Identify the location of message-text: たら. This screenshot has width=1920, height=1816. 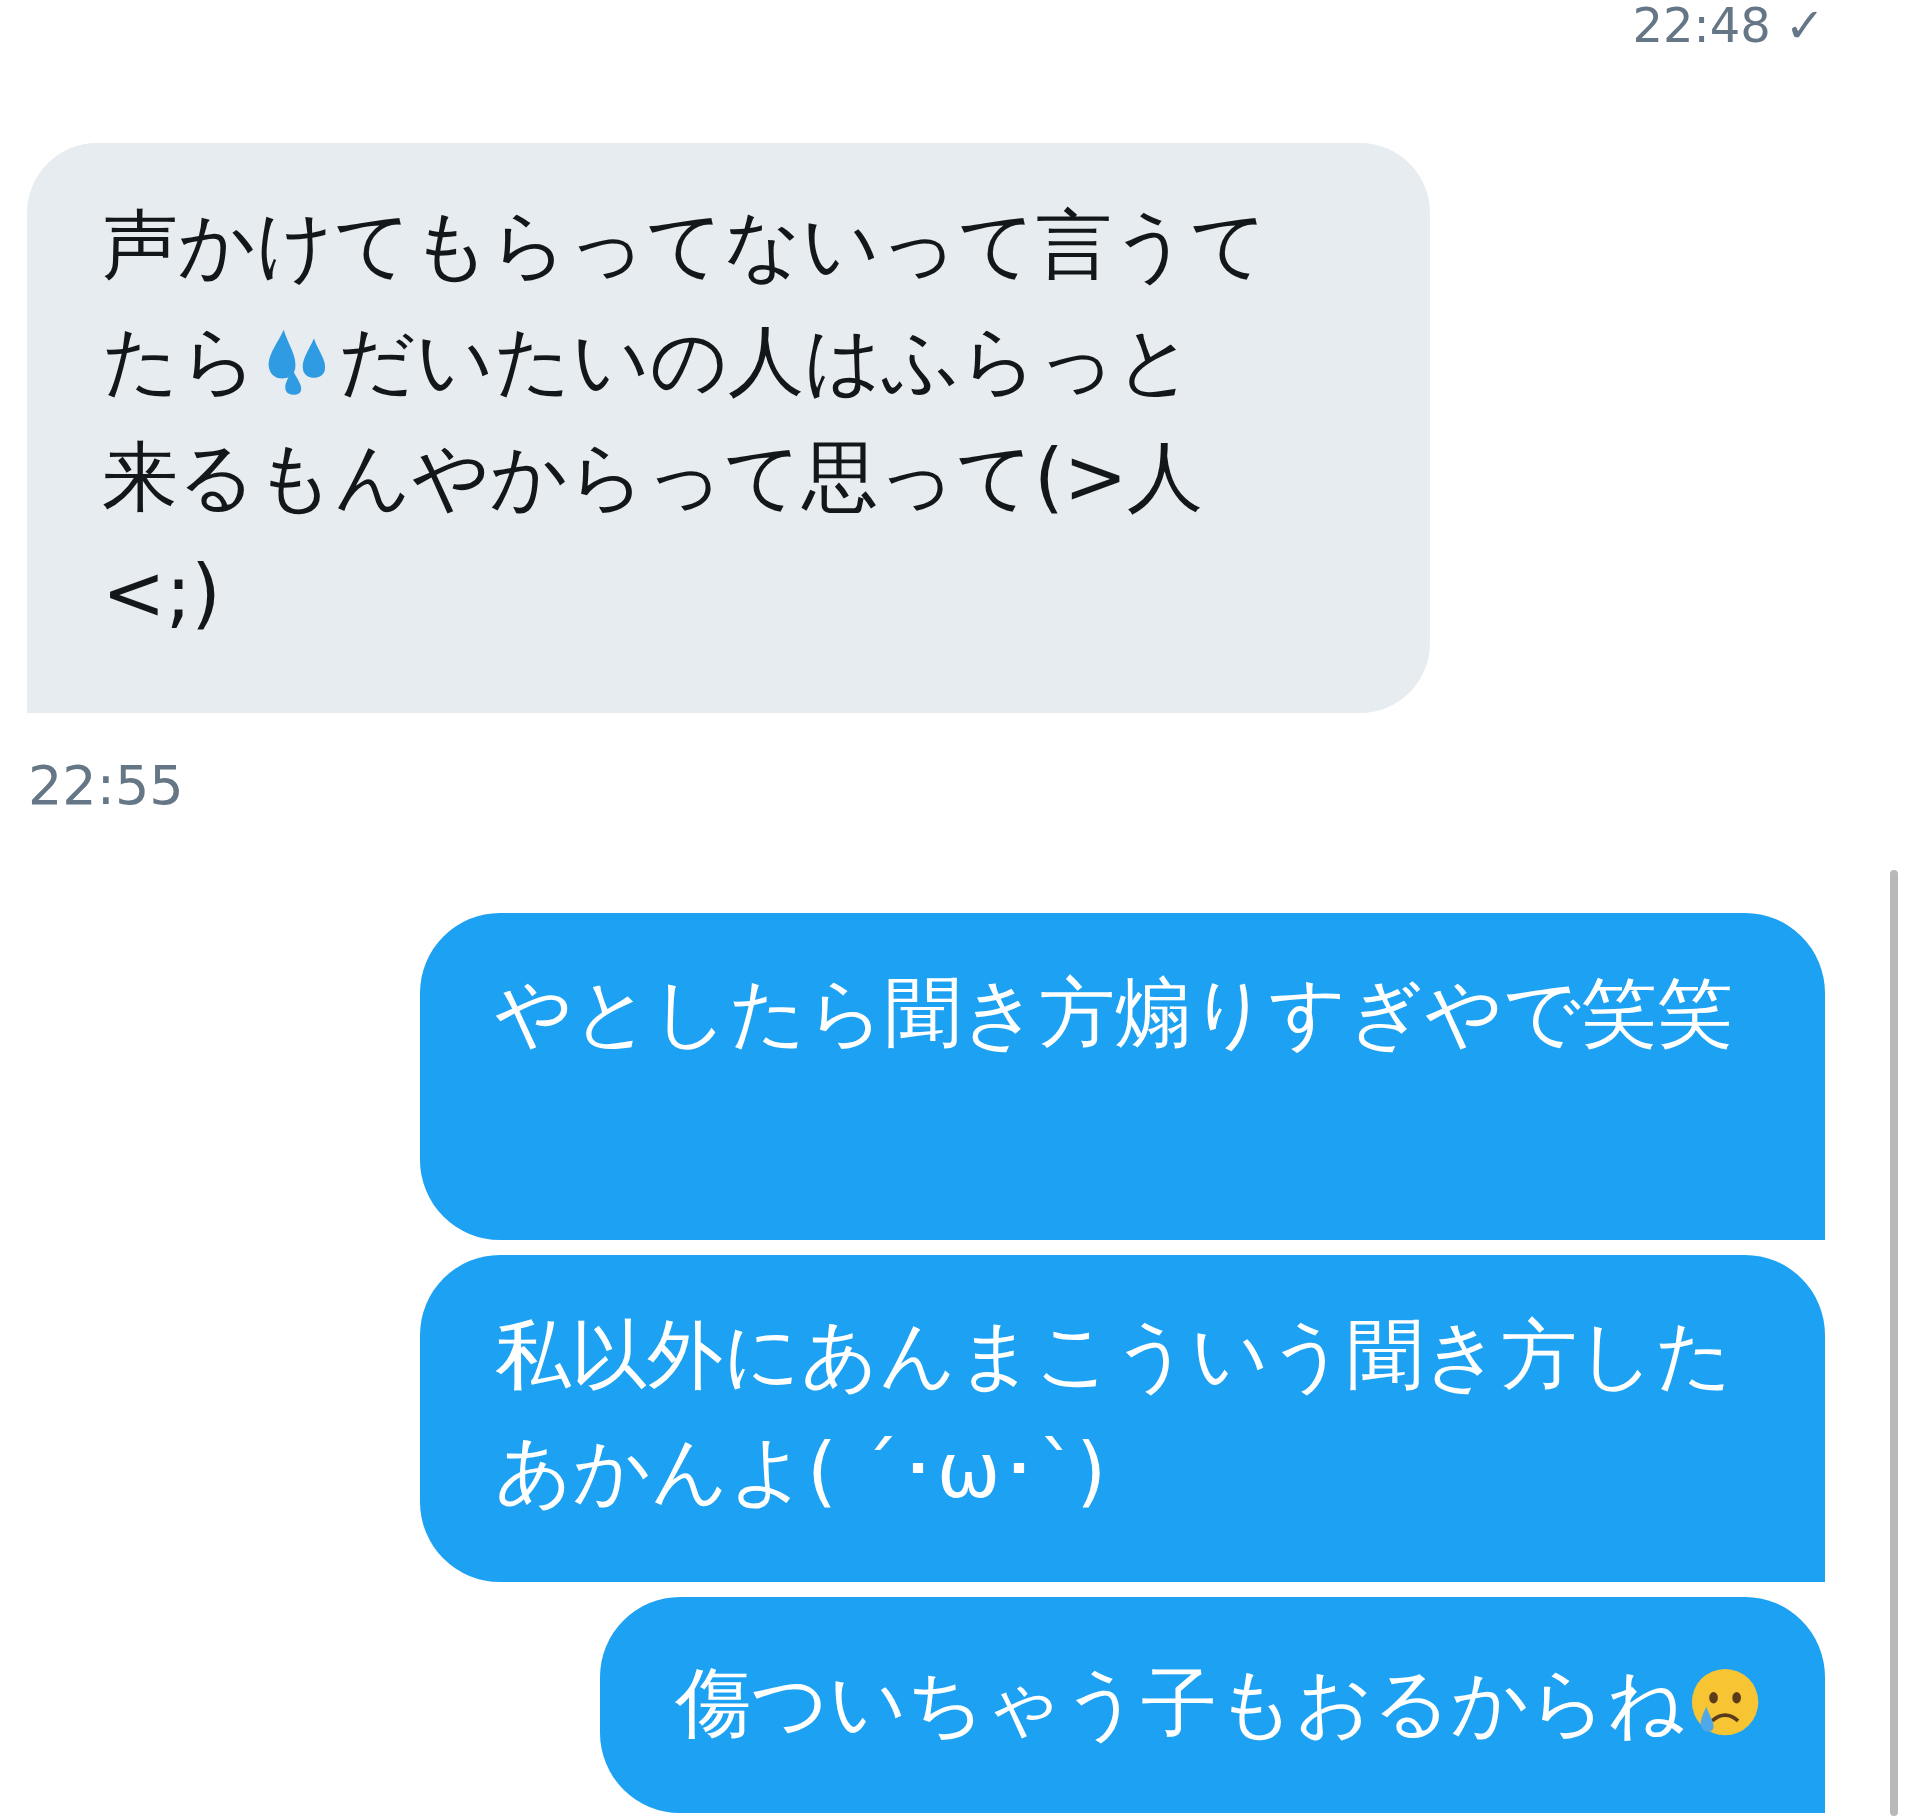
(180, 360).